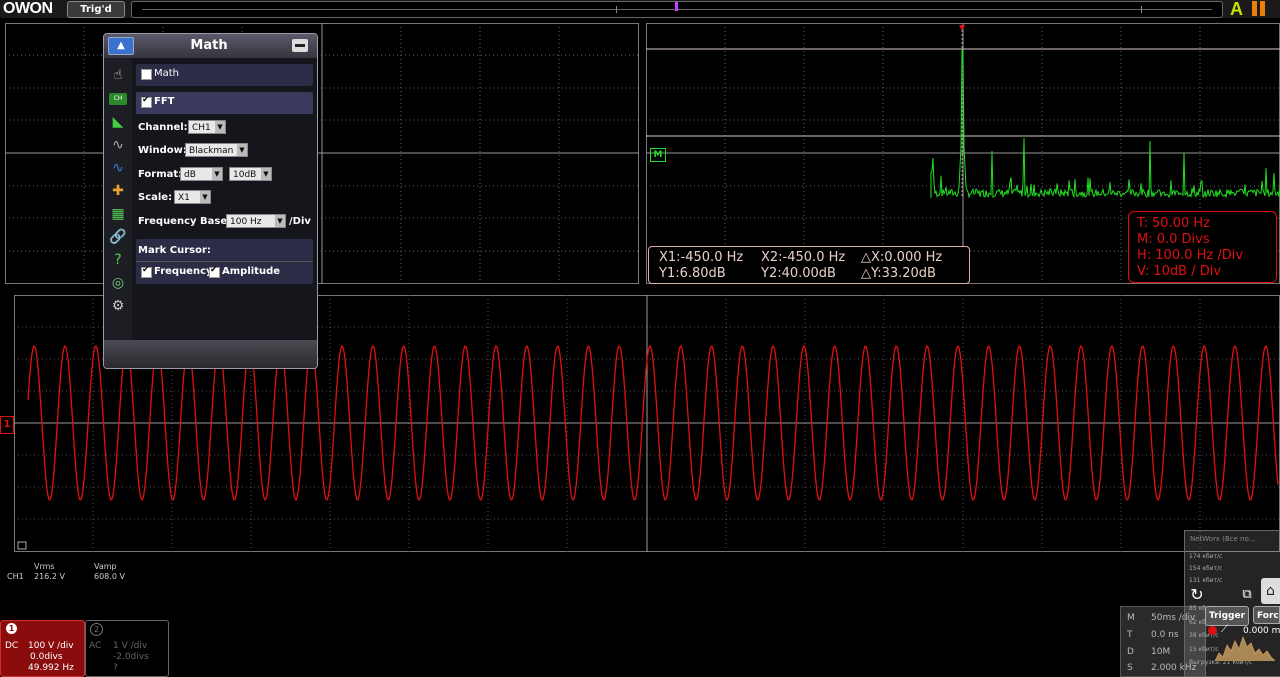 This screenshot has width=1280, height=677. What do you see at coordinates (1224, 629) in the screenshot?
I see `trigger-edge-icon: ⟋` at bounding box center [1224, 629].